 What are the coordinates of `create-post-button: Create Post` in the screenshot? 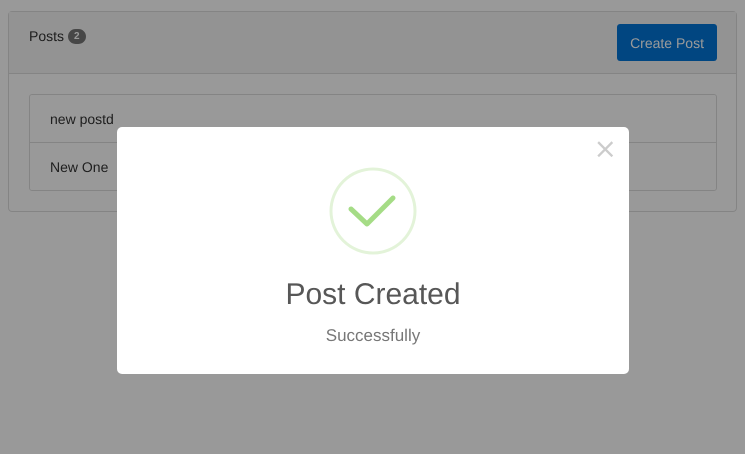 It's located at (667, 42).